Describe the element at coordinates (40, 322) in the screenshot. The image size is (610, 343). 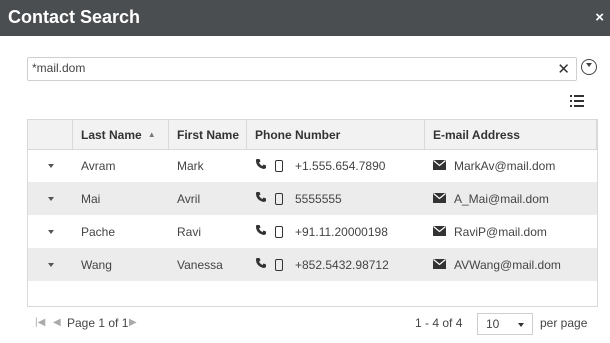
I see `first-page-button: |◀` at that location.